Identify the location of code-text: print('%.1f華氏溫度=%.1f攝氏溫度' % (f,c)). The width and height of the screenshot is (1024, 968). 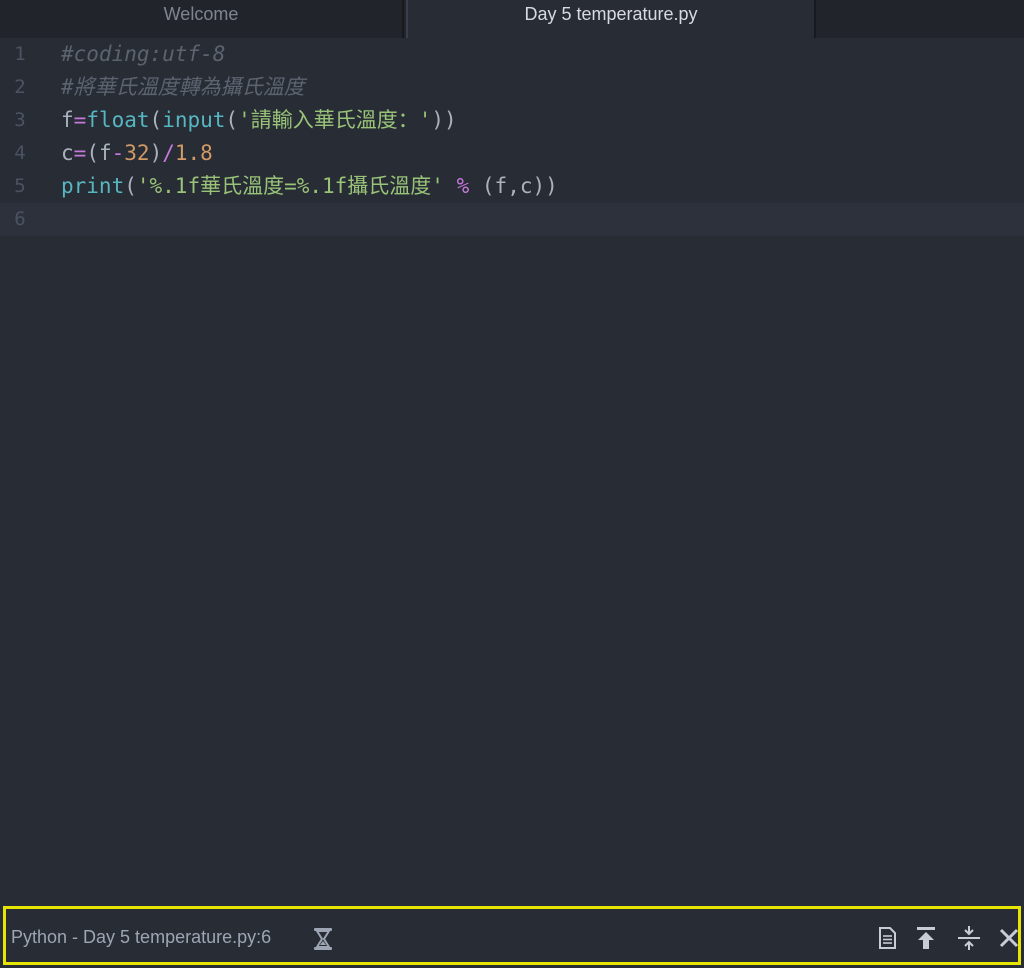
(309, 186).